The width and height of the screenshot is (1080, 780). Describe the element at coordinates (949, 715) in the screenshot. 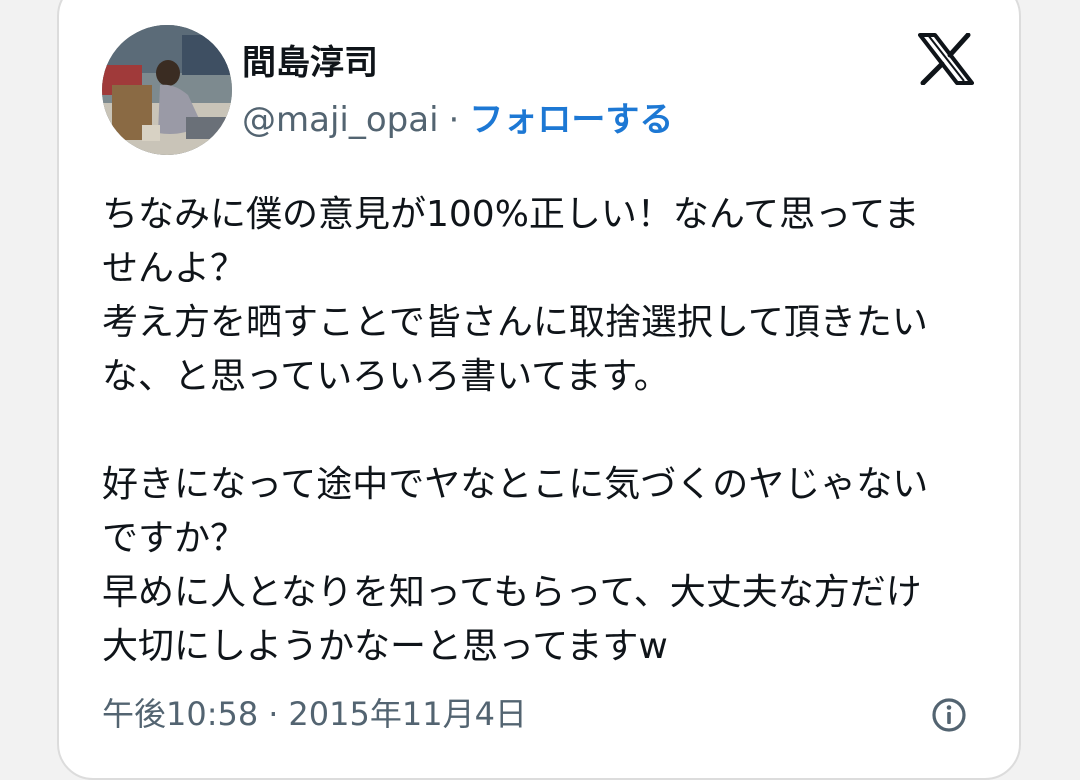

I see `info-icon` at that location.